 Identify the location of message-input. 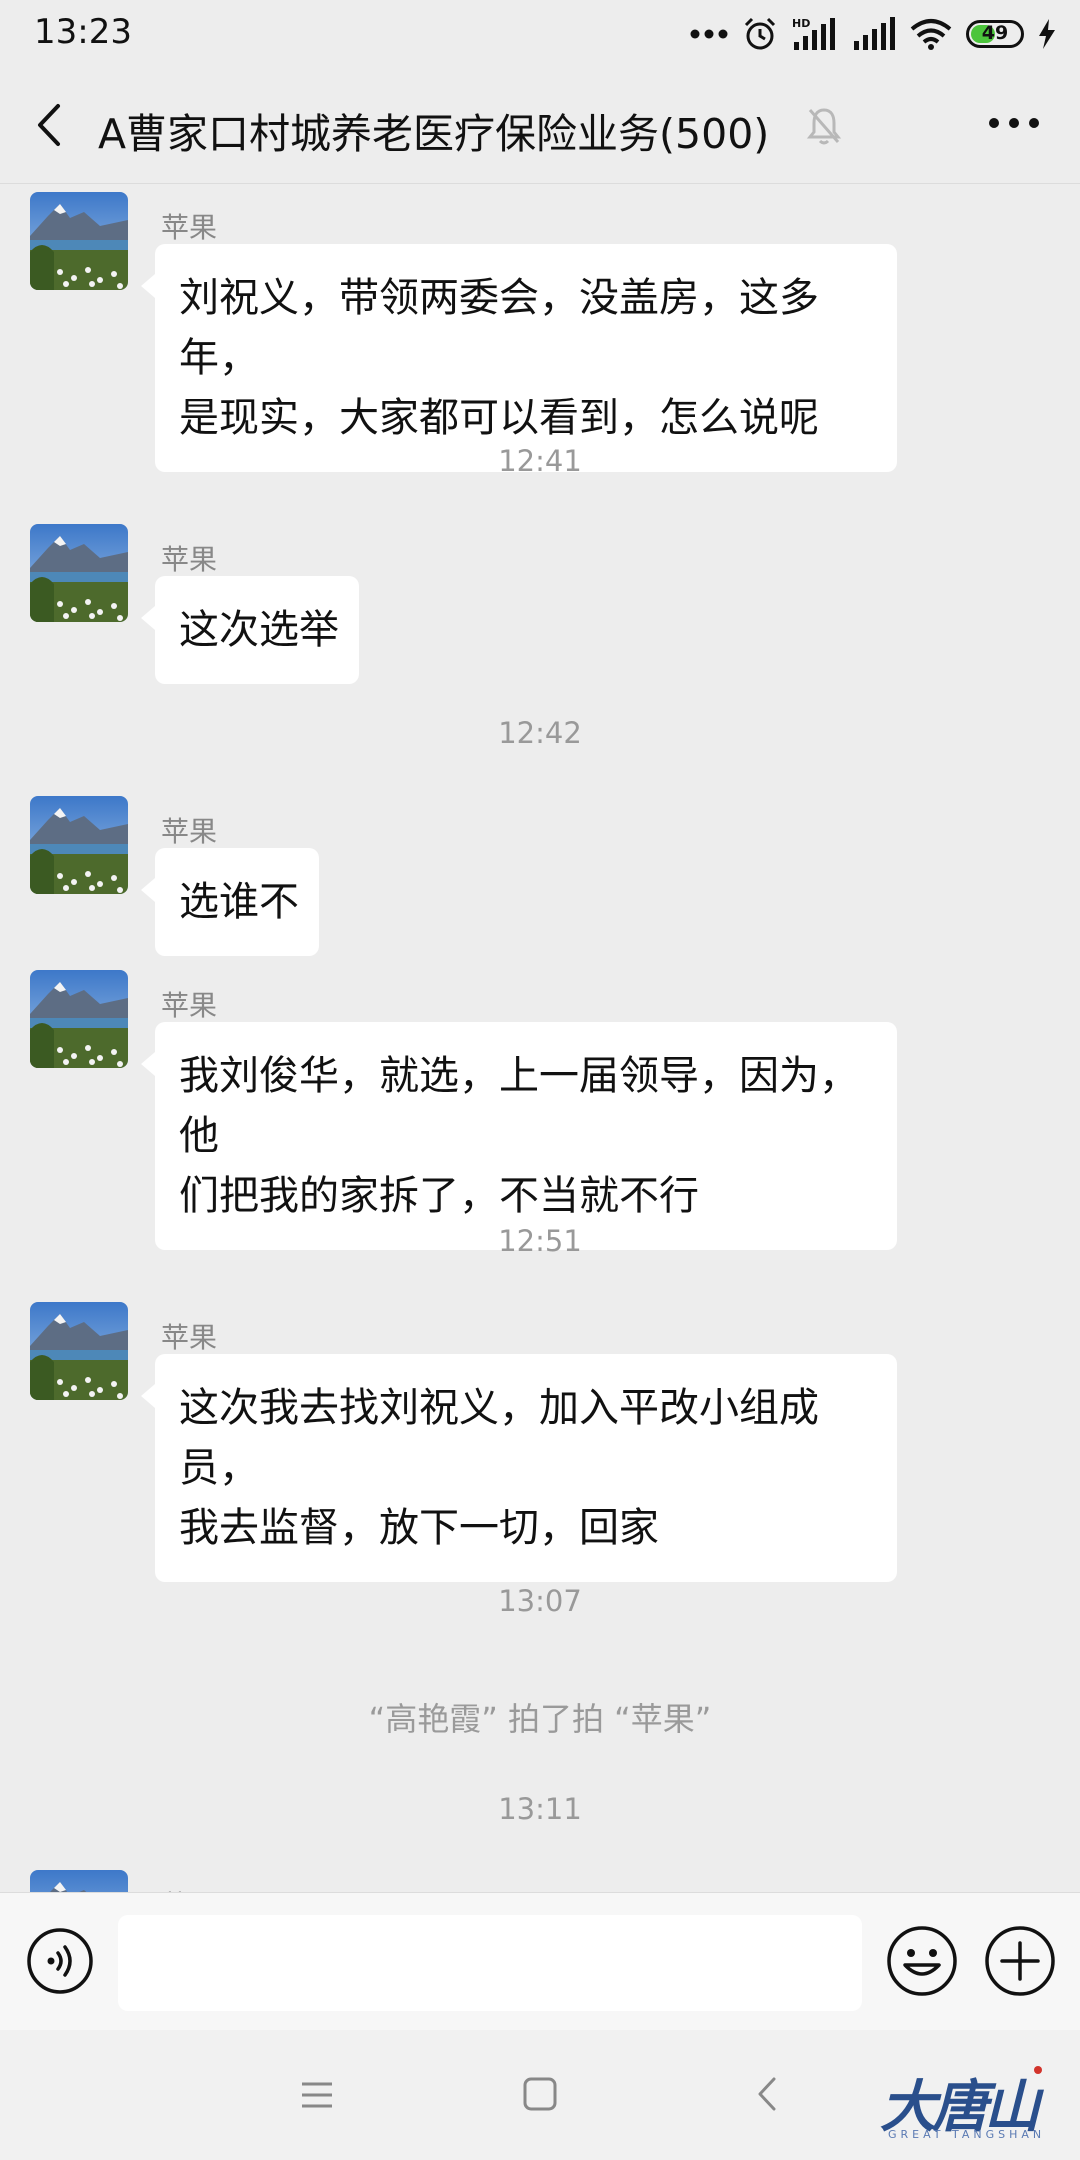
(490, 1963).